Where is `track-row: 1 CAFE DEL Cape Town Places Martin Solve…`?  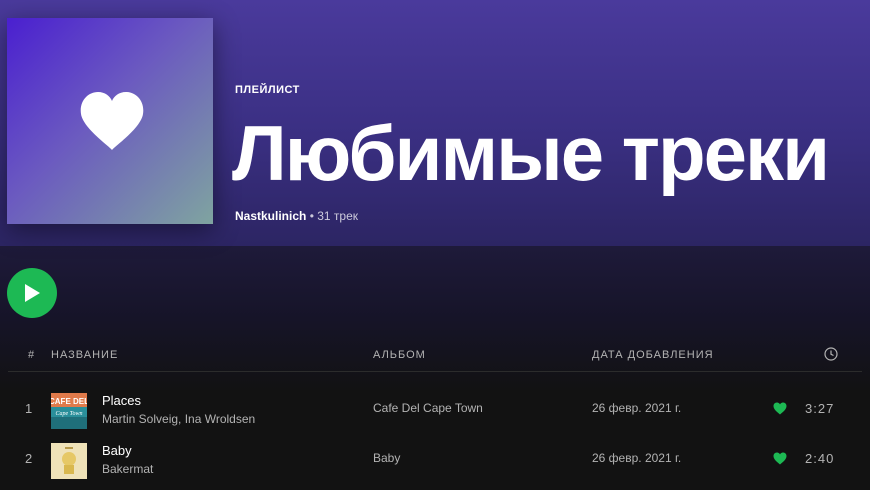 track-row: 1 CAFE DEL Cape Town Places Martin Solve… is located at coordinates (435, 411).